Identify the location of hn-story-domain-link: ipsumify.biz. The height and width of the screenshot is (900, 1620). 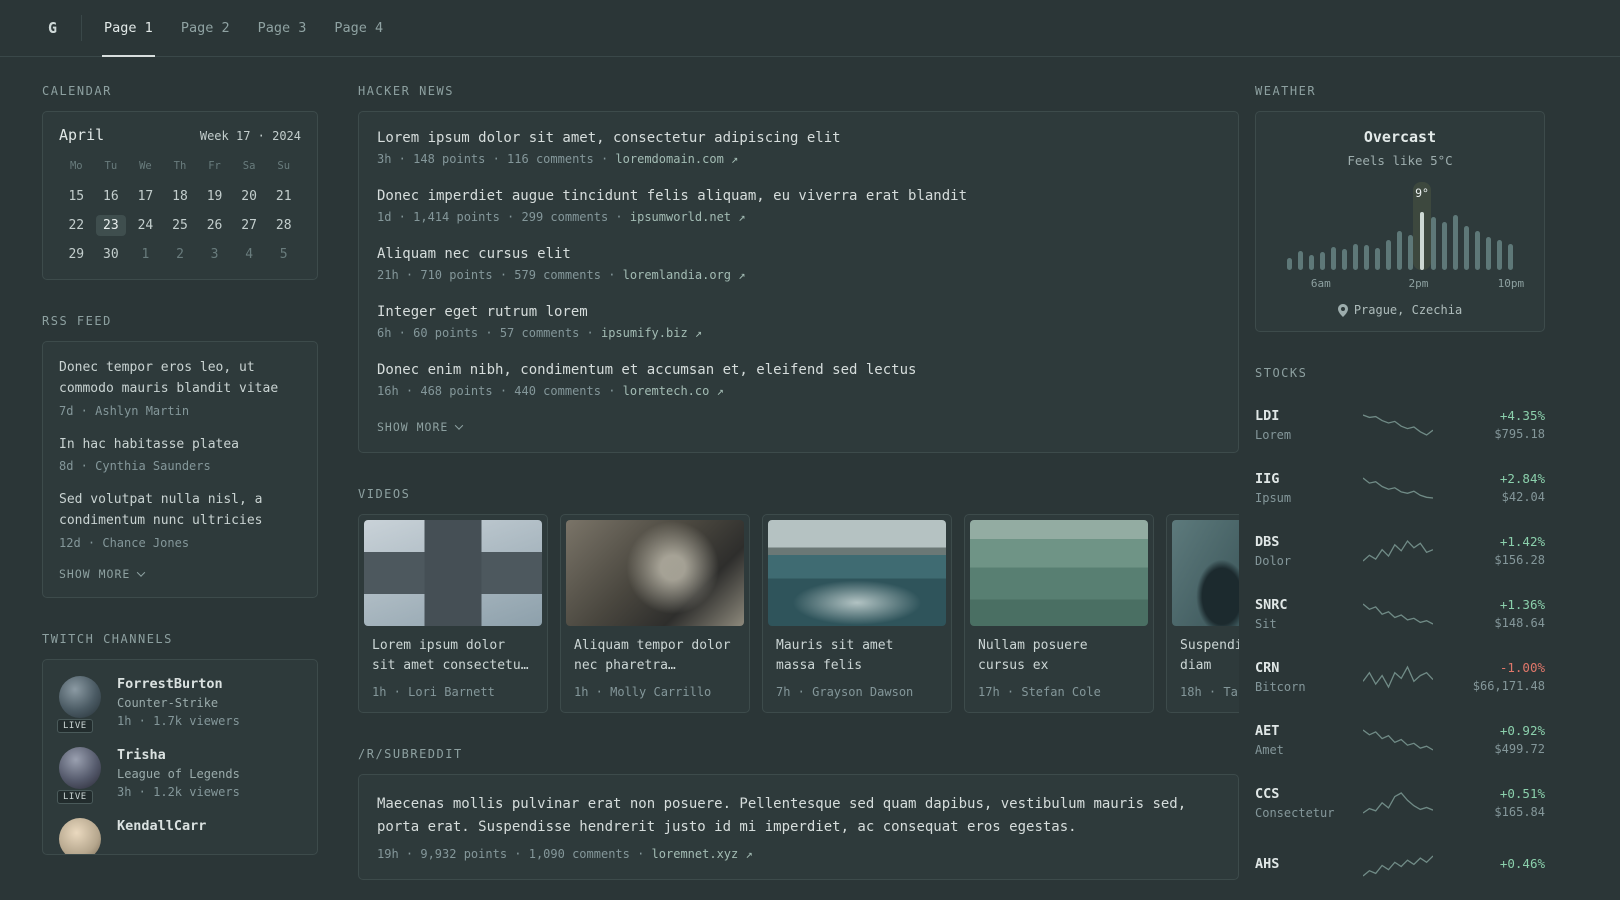
(644, 333).